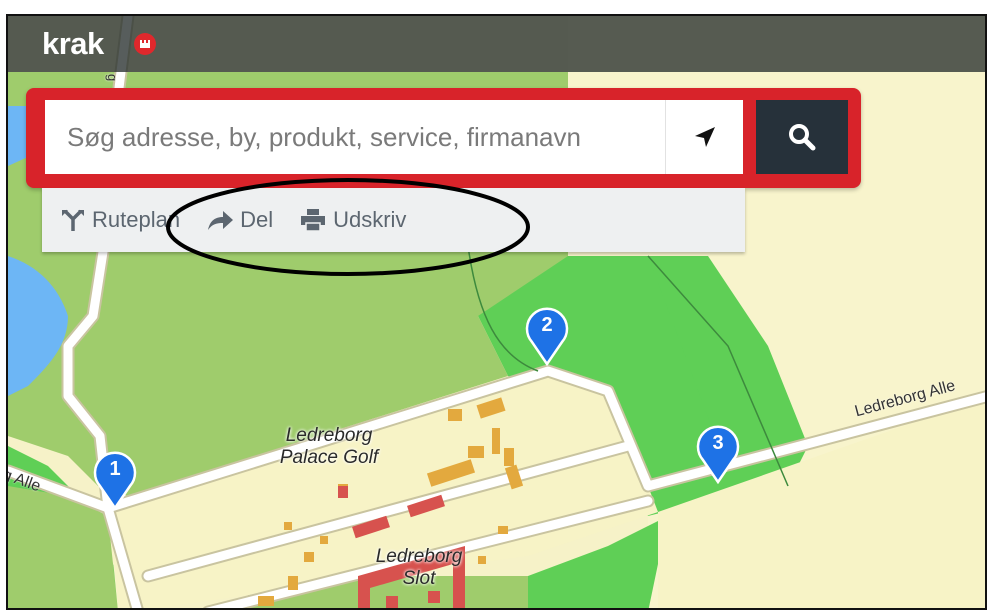 This screenshot has height=612, width=989. I want to click on map-marker-3: 3, so click(718, 454).